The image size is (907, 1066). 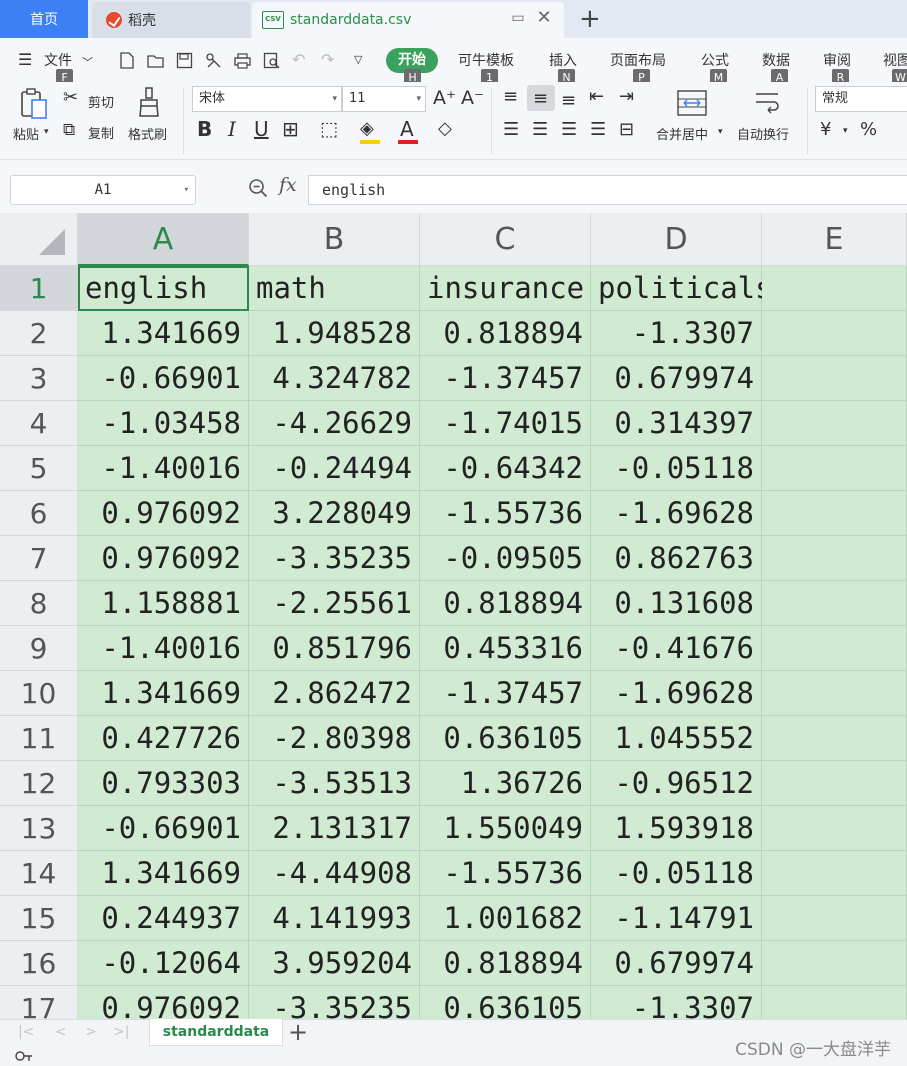 What do you see at coordinates (298, 1032) in the screenshot?
I see `add-sheet-button: +` at bounding box center [298, 1032].